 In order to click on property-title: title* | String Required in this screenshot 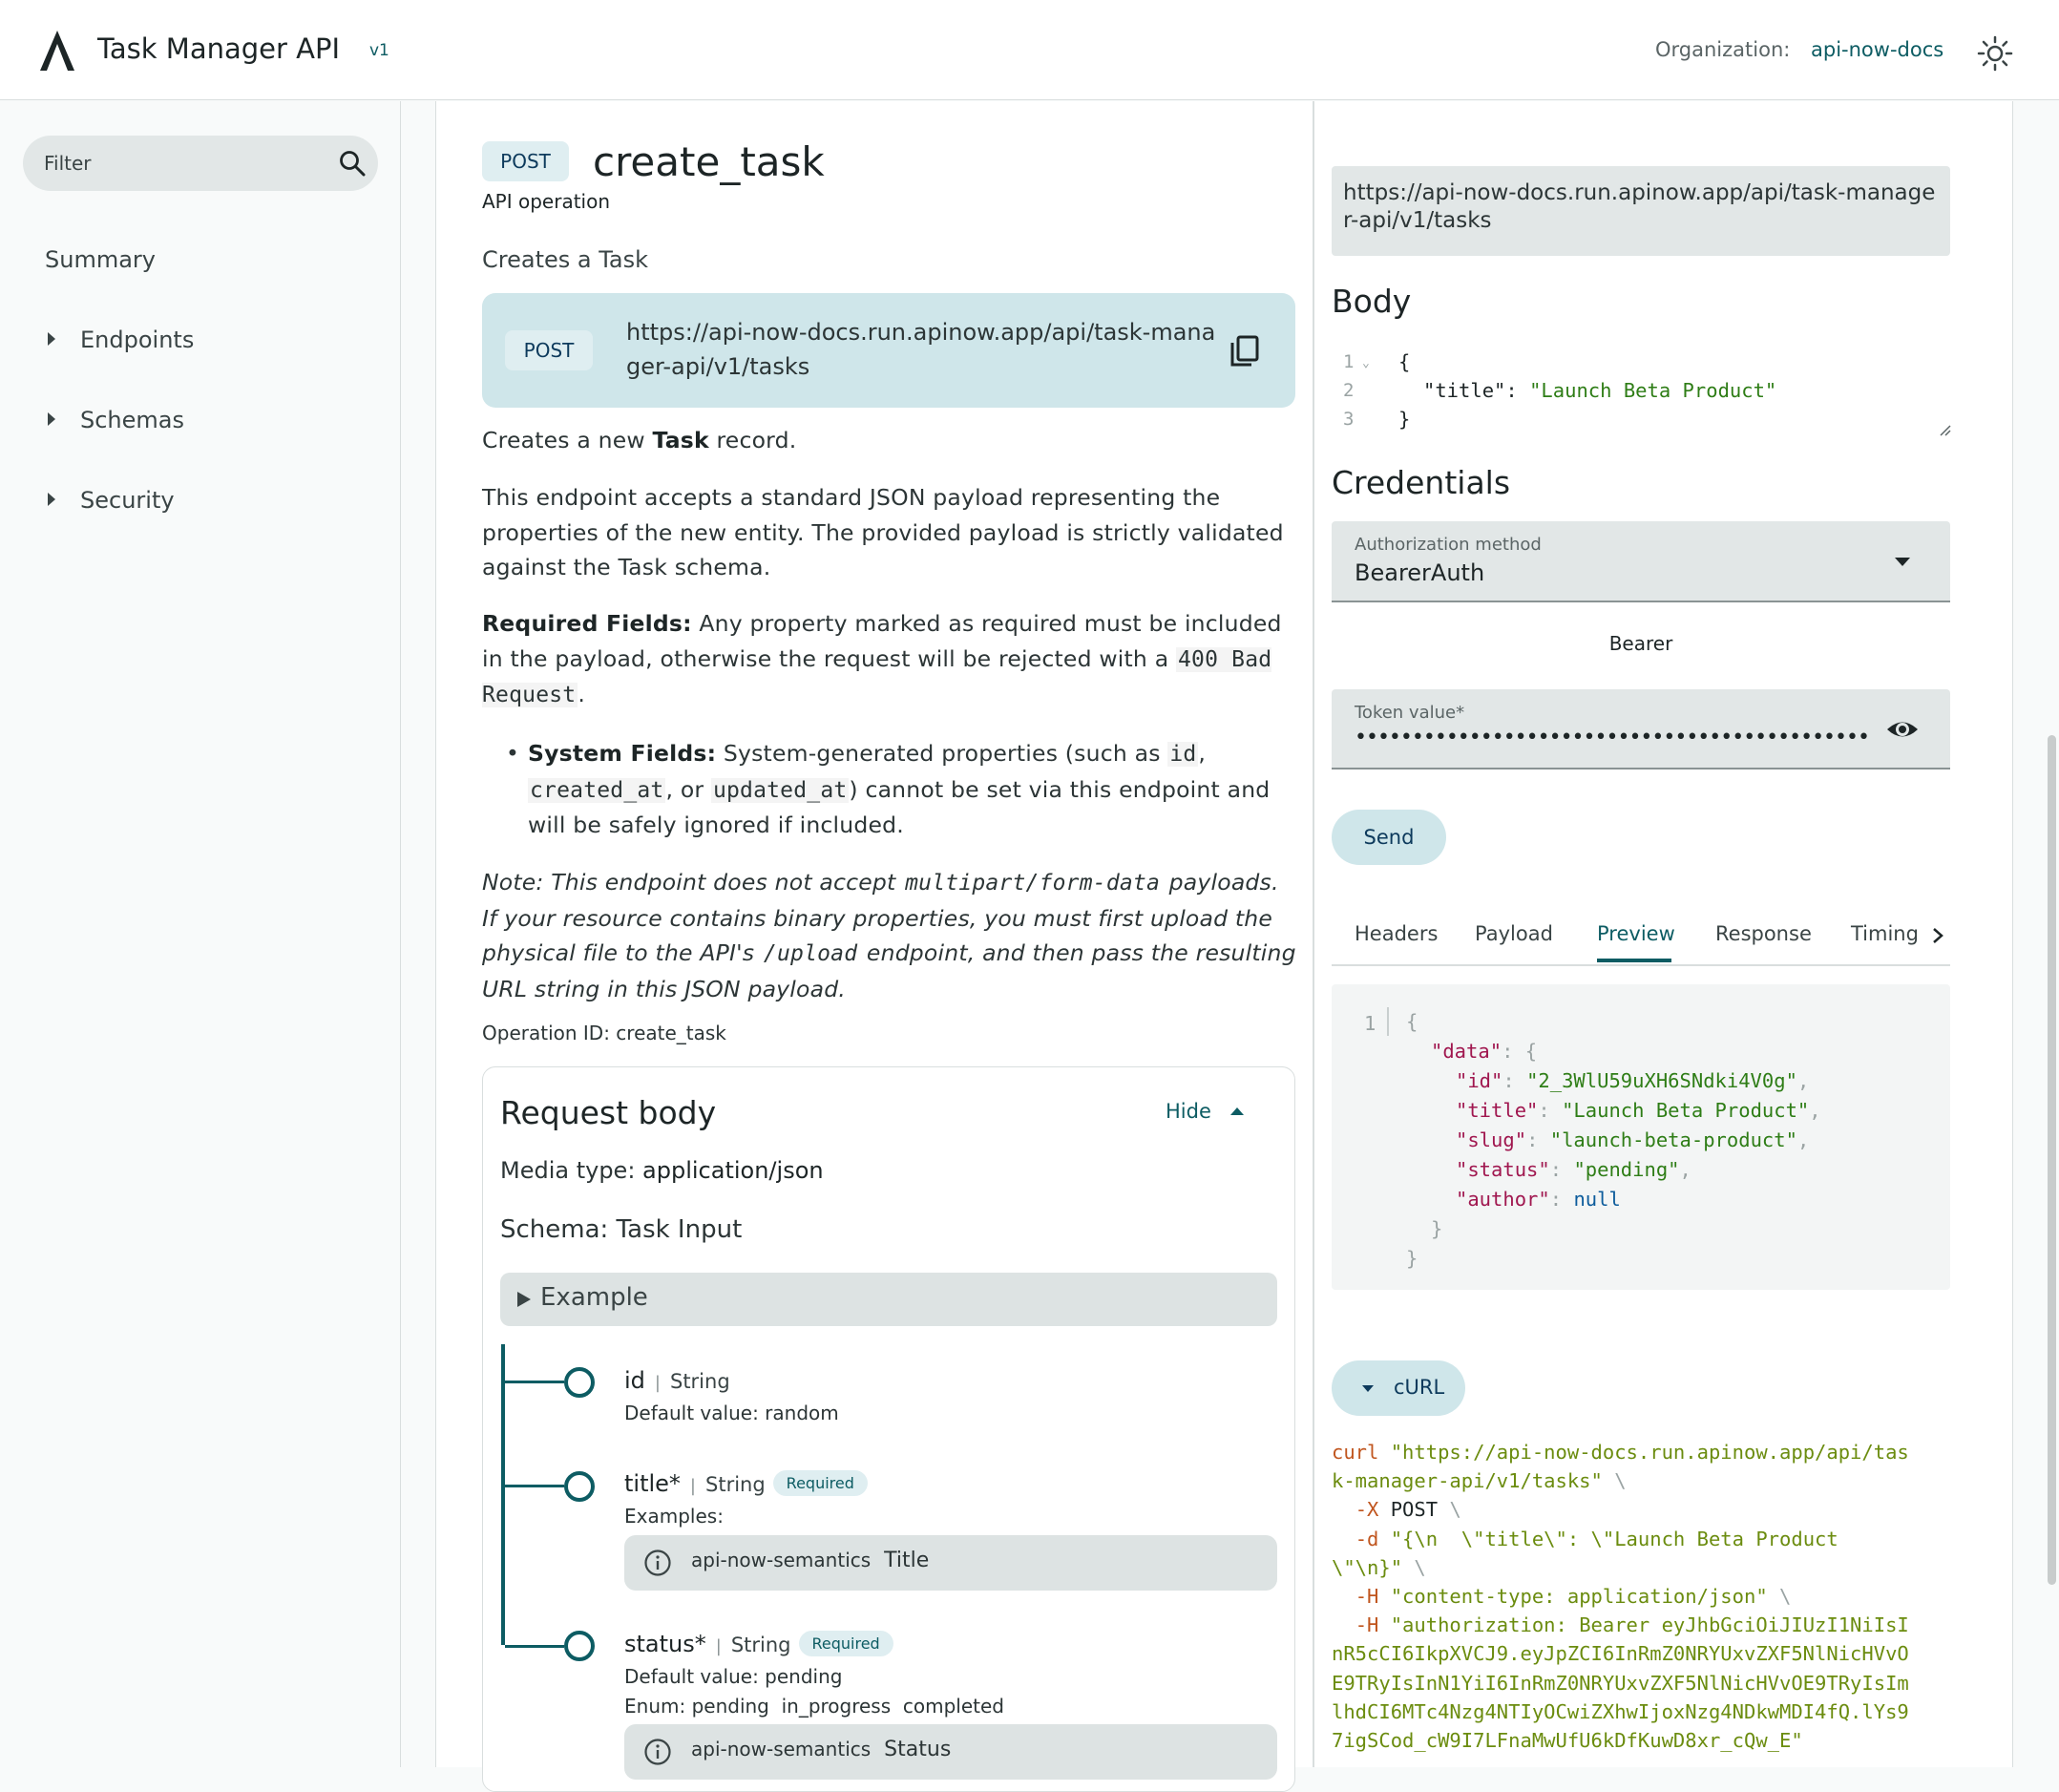, I will do `click(746, 1483)`.